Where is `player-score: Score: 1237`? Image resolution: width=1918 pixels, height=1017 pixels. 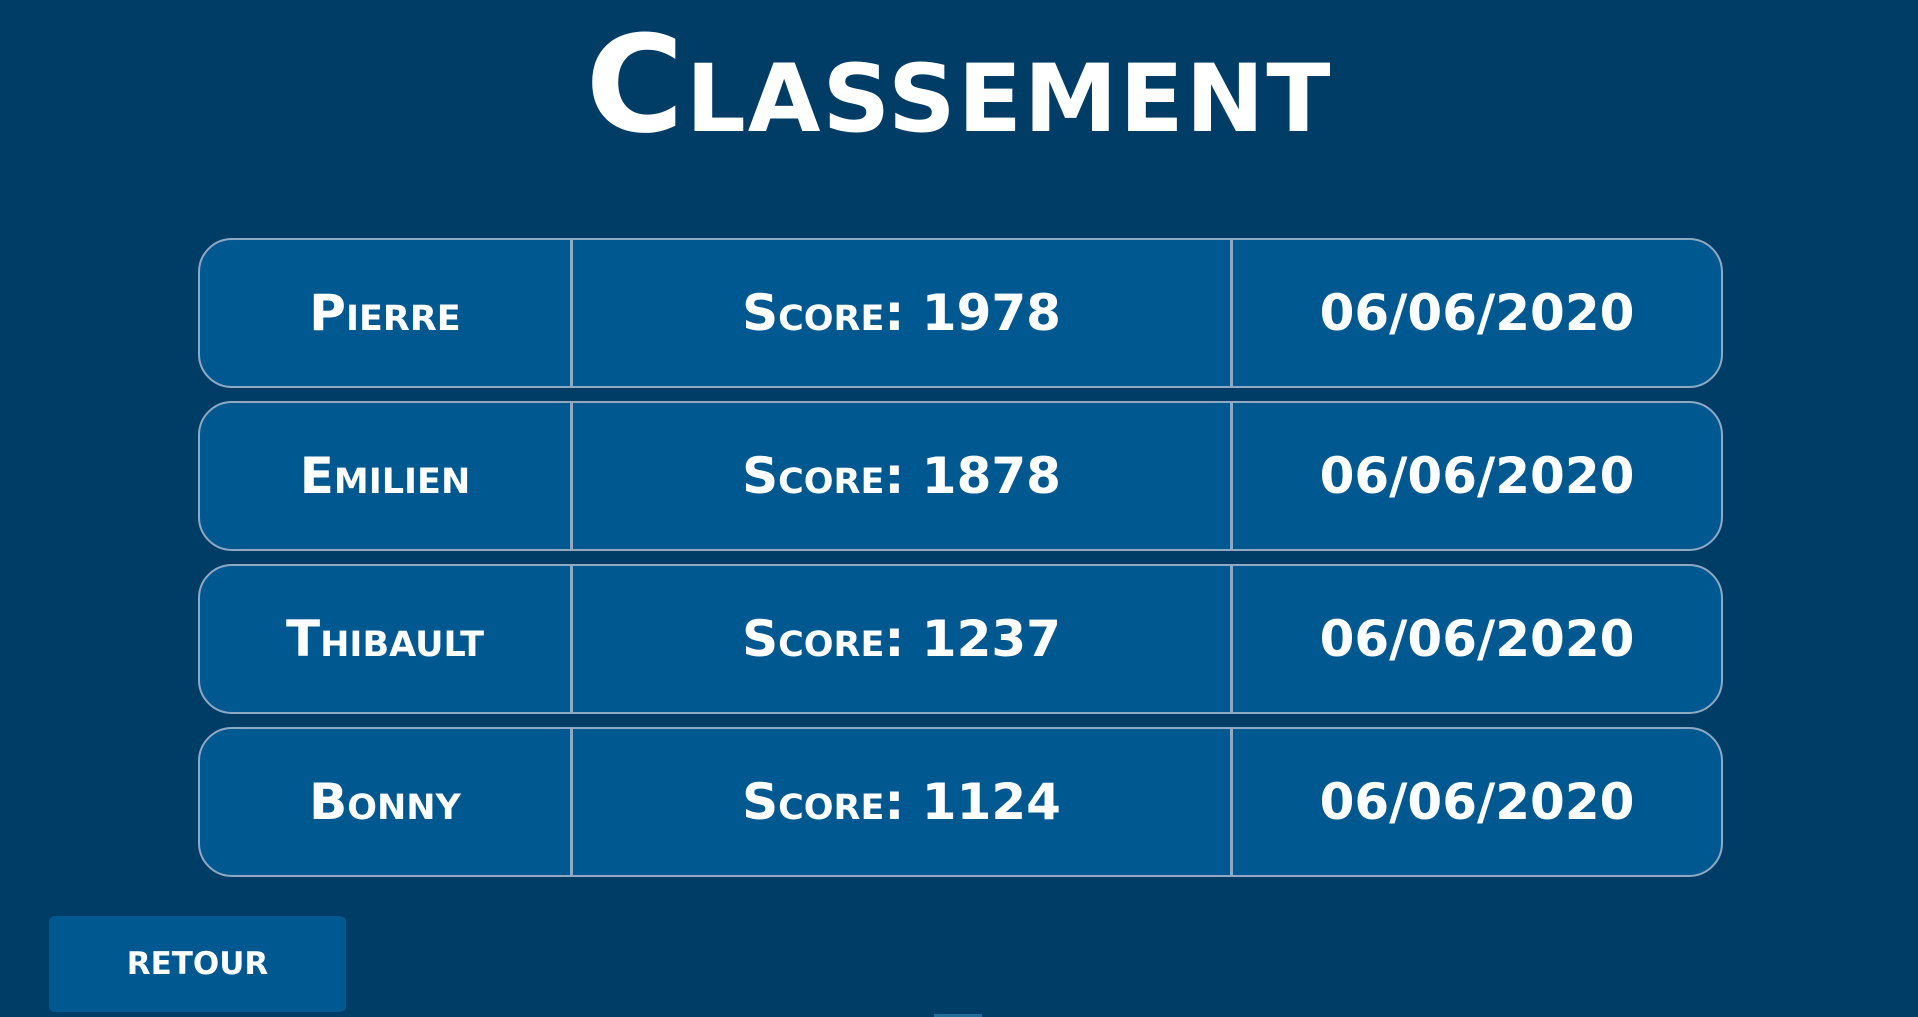 player-score: Score: 1237 is located at coordinates (901, 639).